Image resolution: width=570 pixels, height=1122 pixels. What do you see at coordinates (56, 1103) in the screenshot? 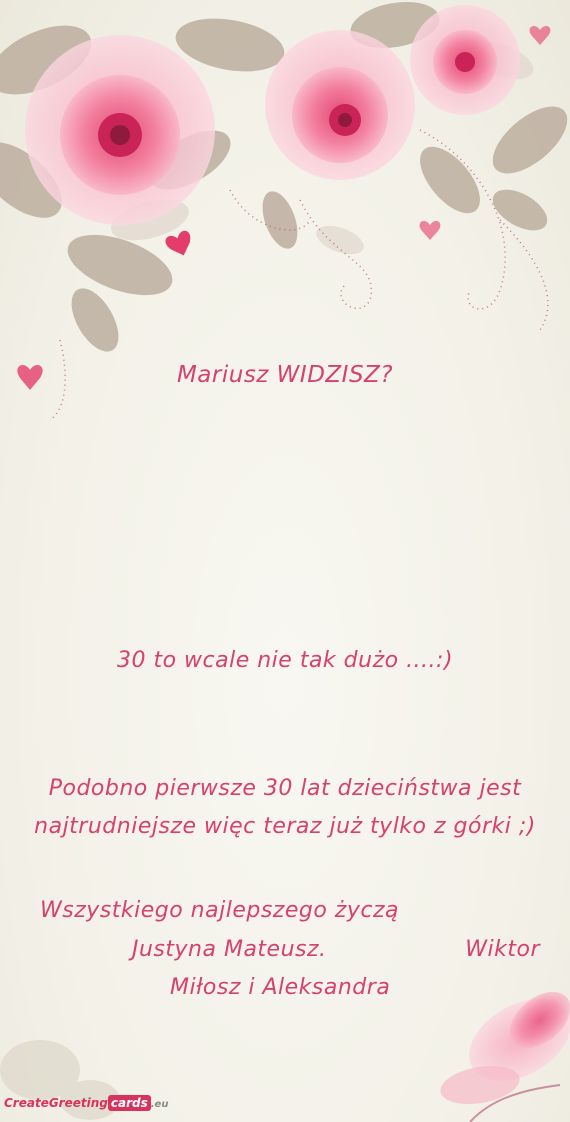
I see `watermark-brand: CreateGreeting` at bounding box center [56, 1103].